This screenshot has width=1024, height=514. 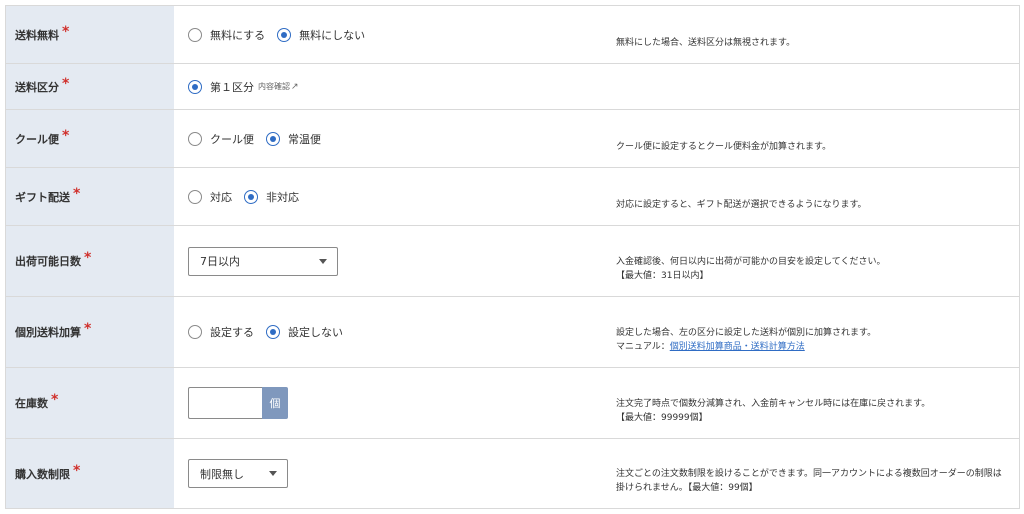 I want to click on help-text: 対応に設定すると、ギフト配送が選択できるようになります。, so click(x=741, y=205).